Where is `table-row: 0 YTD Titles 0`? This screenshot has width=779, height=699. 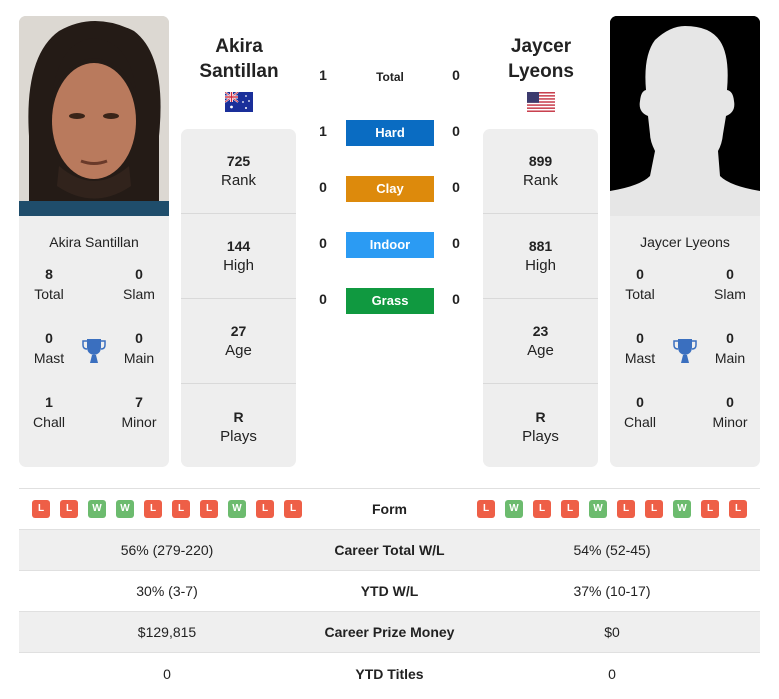 table-row: 0 YTD Titles 0 is located at coordinates (389, 673).